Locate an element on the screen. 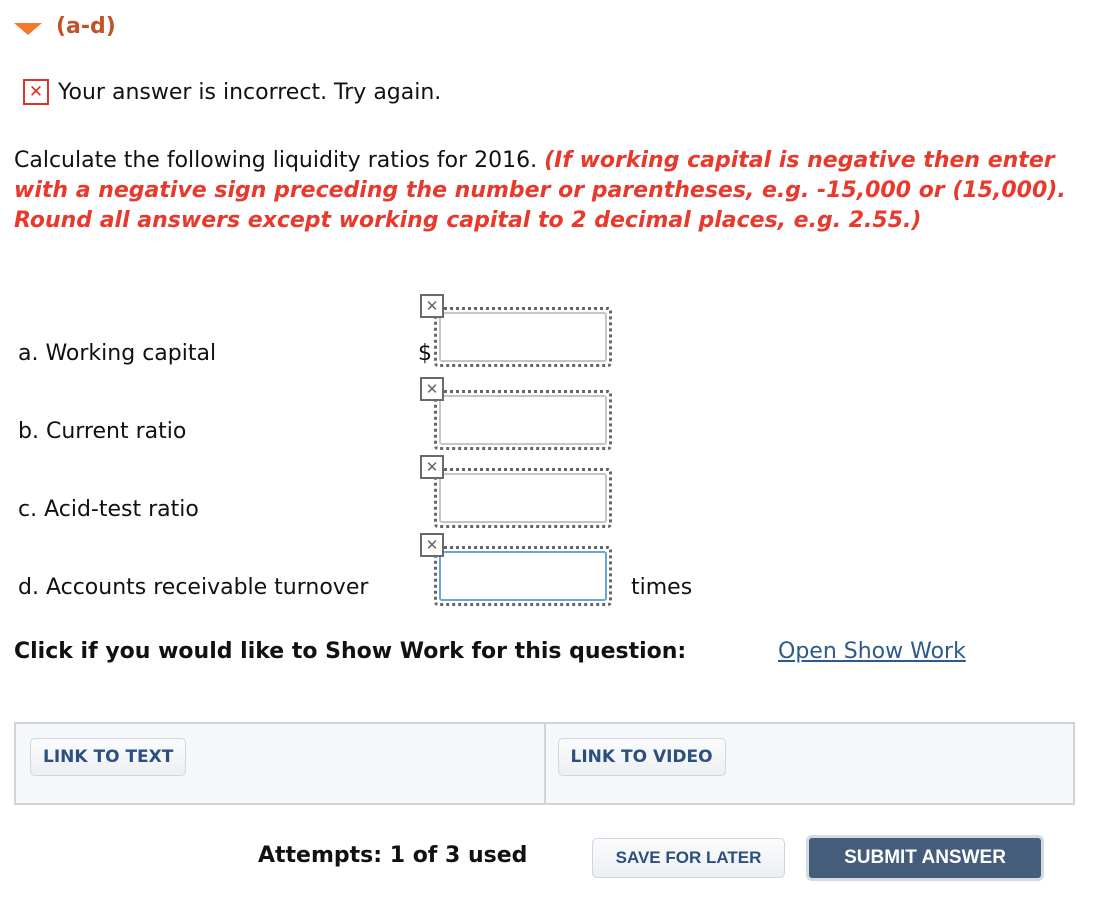 Image resolution: width=1094 pixels, height=924 pixels. resource-cell-video: LINK TO VIDEO is located at coordinates (808, 763).